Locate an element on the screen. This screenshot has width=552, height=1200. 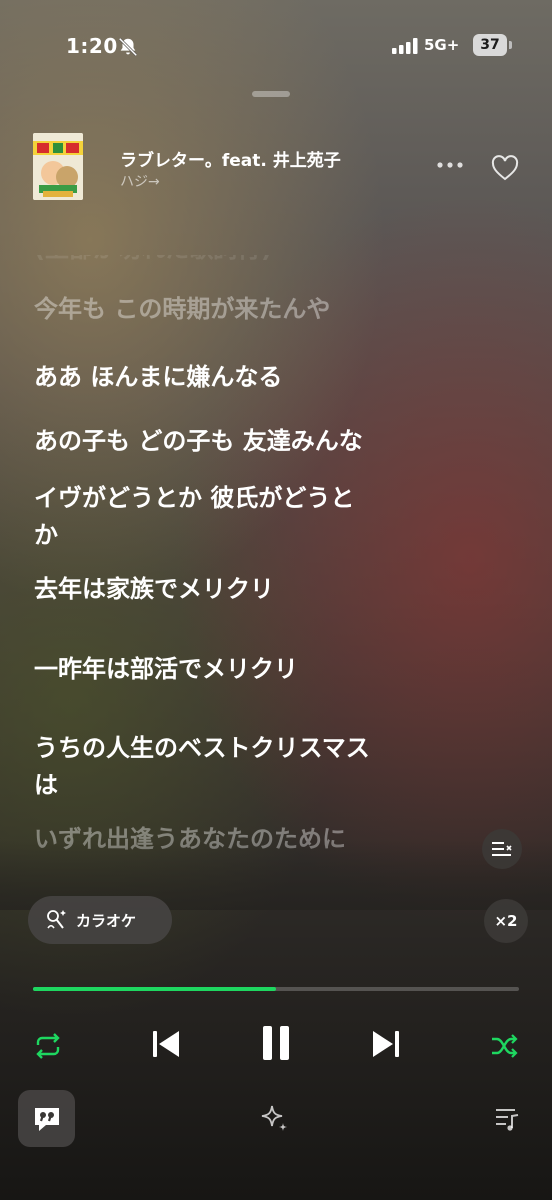
shuffle-icon is located at coordinates (505, 1046).